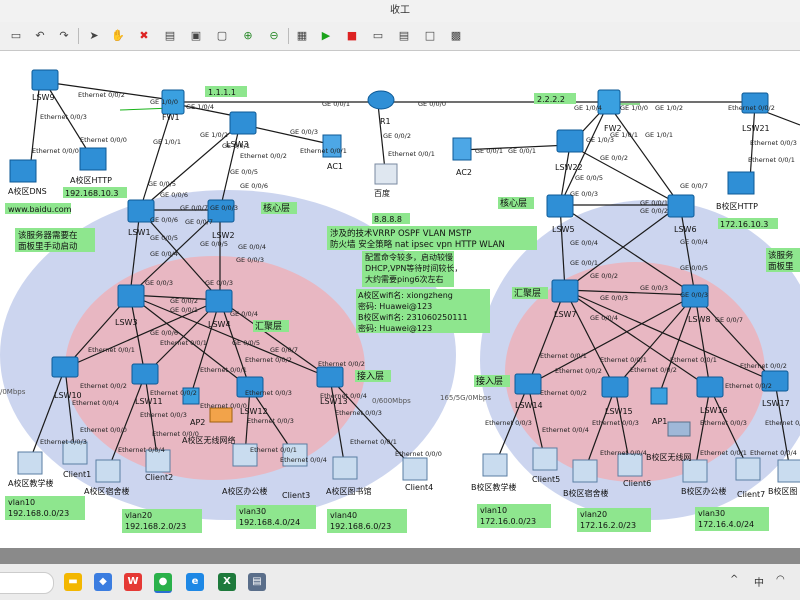 The image size is (800, 600). Describe the element at coordinates (360, 526) in the screenshot. I see `a-net40: 192.168.6.0/23` at that location.